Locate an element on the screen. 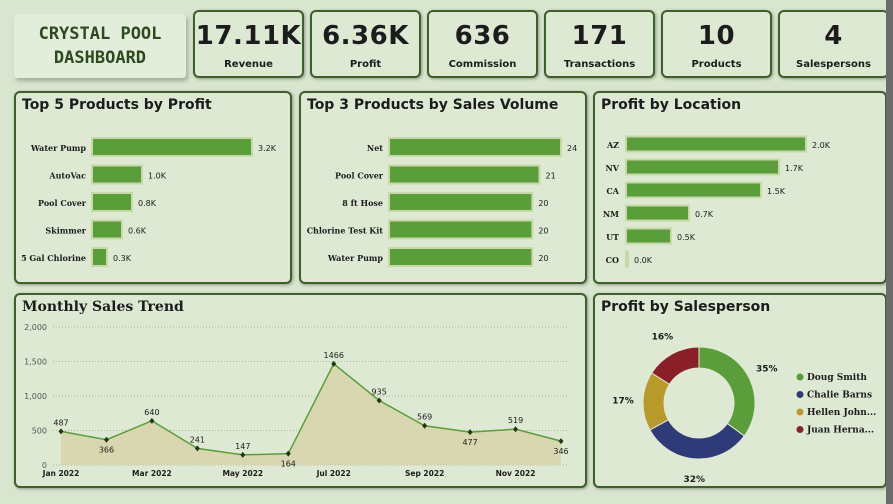 The width and height of the screenshot is (893, 504). bar-category-label: Net is located at coordinates (375, 148).